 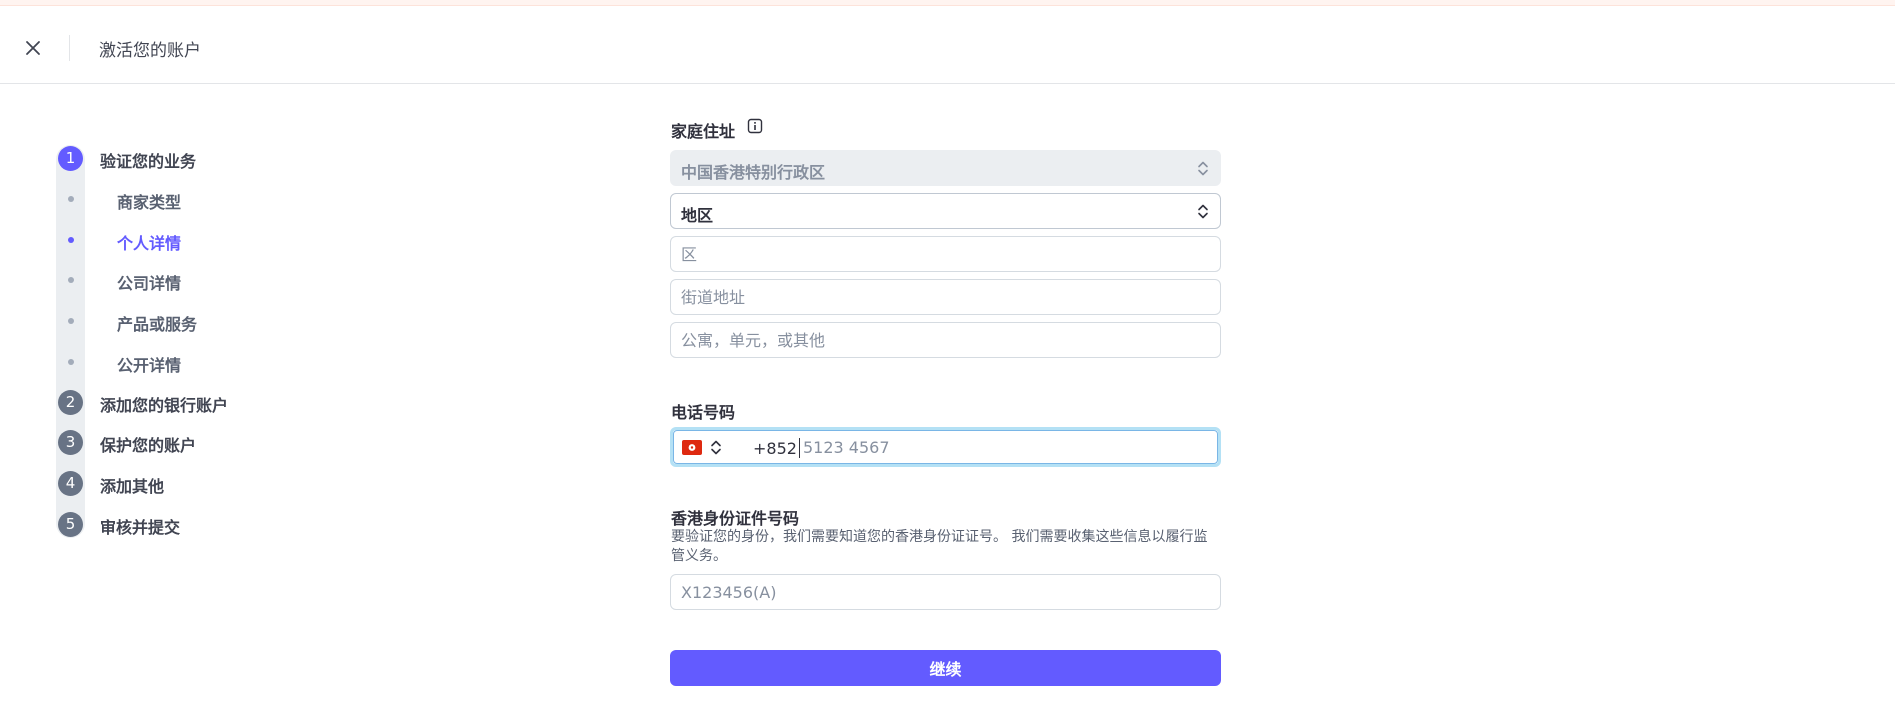 What do you see at coordinates (70, 402) in the screenshot?
I see `step-number: 2` at bounding box center [70, 402].